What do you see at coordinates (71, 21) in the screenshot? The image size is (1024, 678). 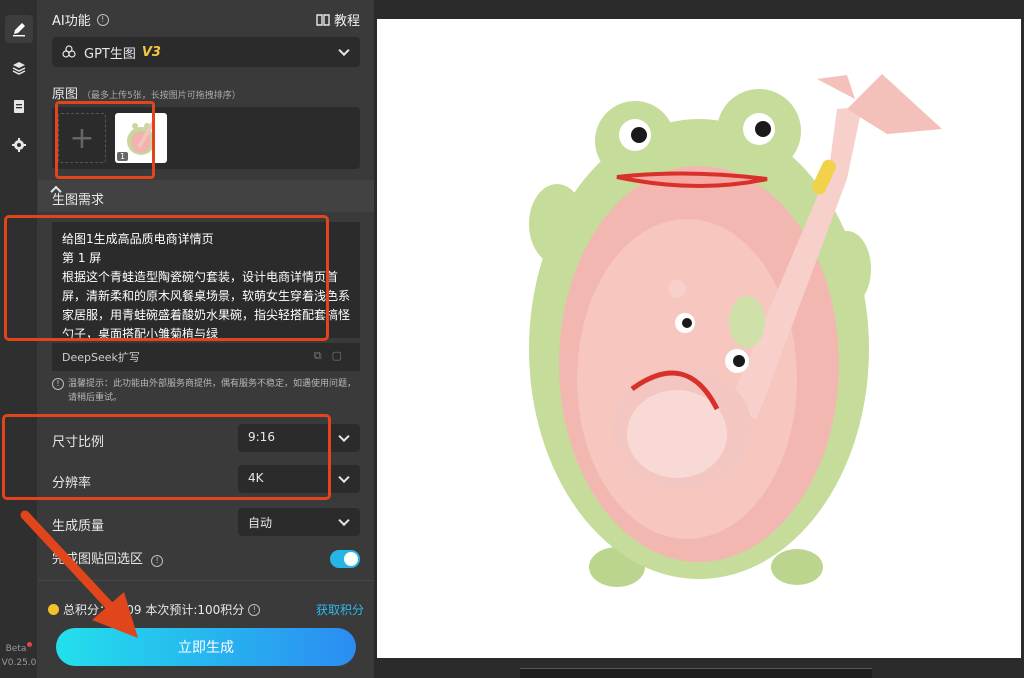 I see `ai-title: AI功能` at bounding box center [71, 21].